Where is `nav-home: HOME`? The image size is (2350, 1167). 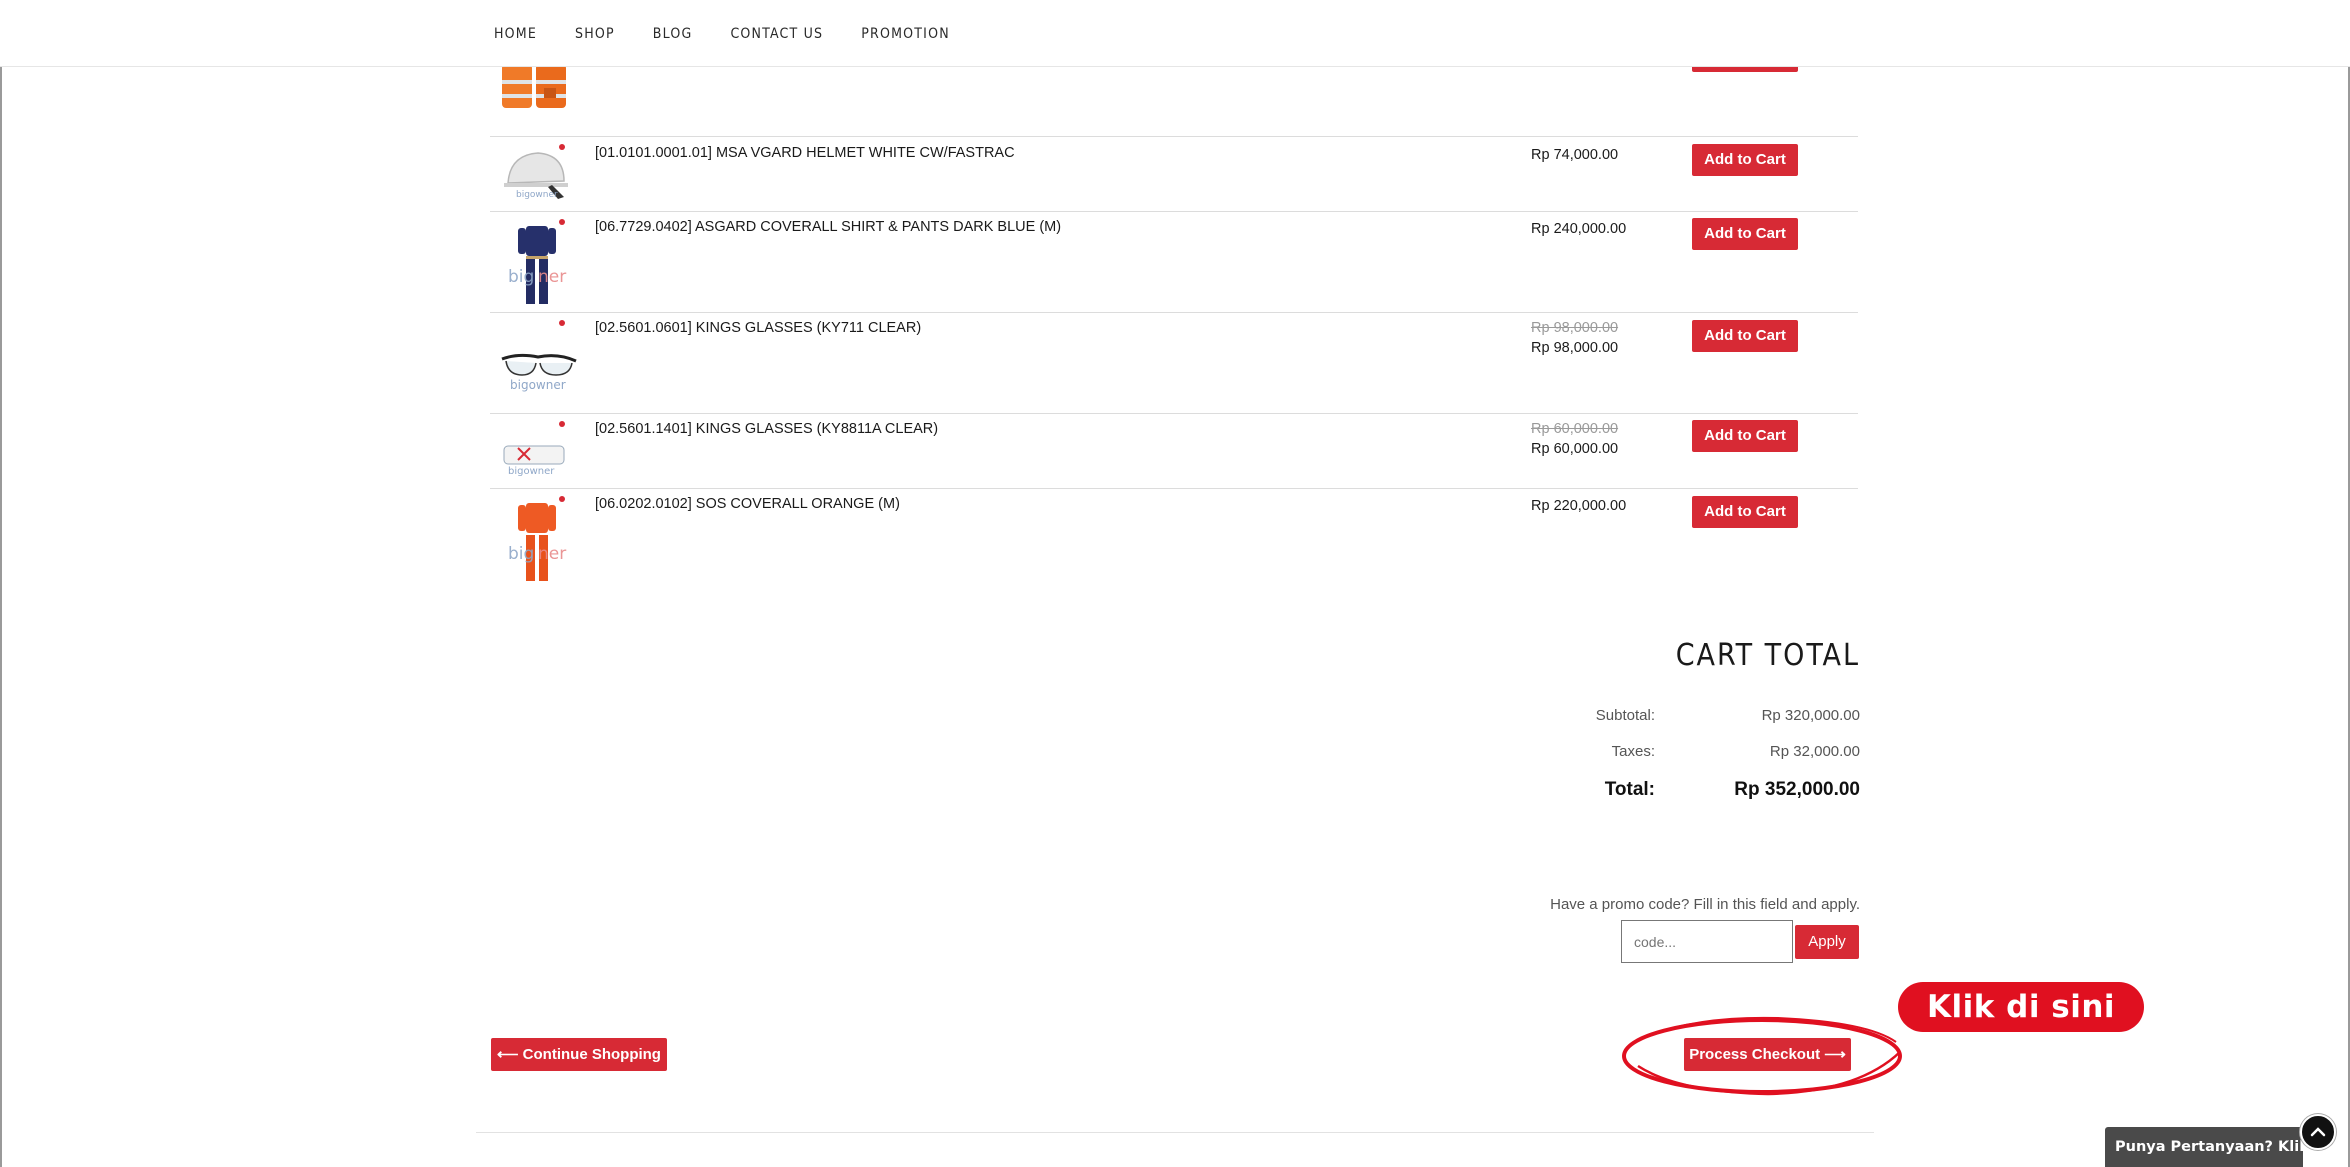
nav-home: HOME is located at coordinates (515, 34).